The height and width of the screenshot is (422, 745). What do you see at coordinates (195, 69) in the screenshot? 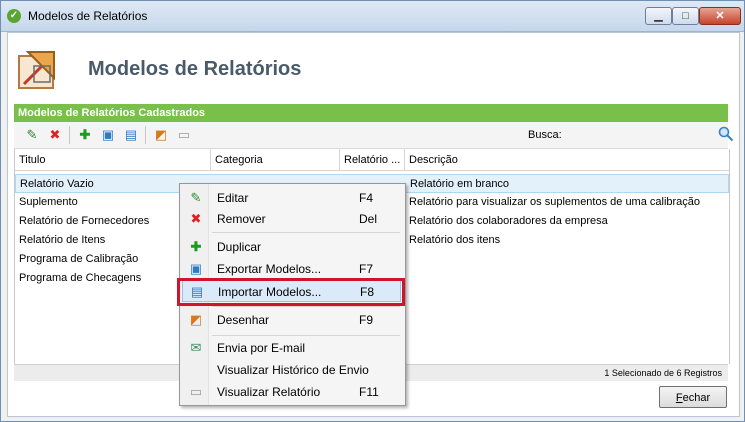
I see `page-title: Modelos de Relatórios` at bounding box center [195, 69].